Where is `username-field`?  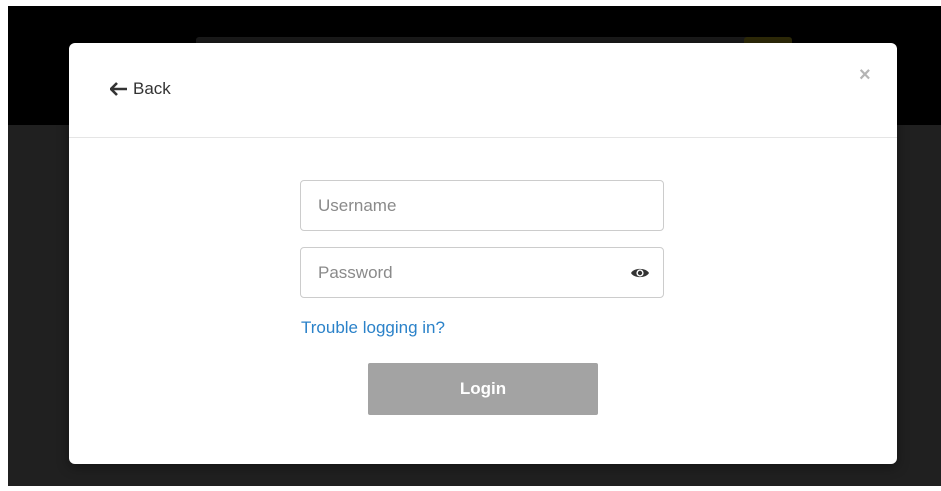
username-field is located at coordinates (482, 205).